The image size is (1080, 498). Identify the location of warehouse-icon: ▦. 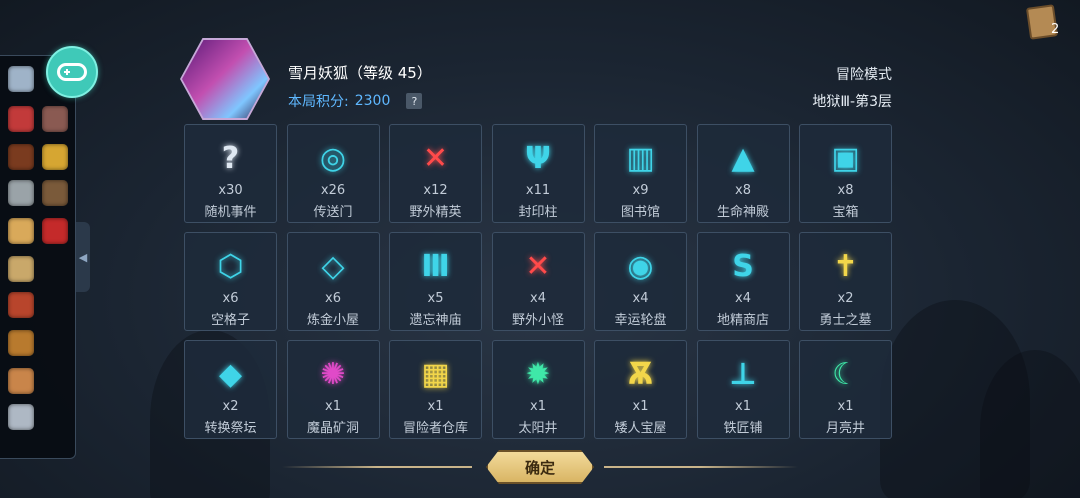
(435, 374).